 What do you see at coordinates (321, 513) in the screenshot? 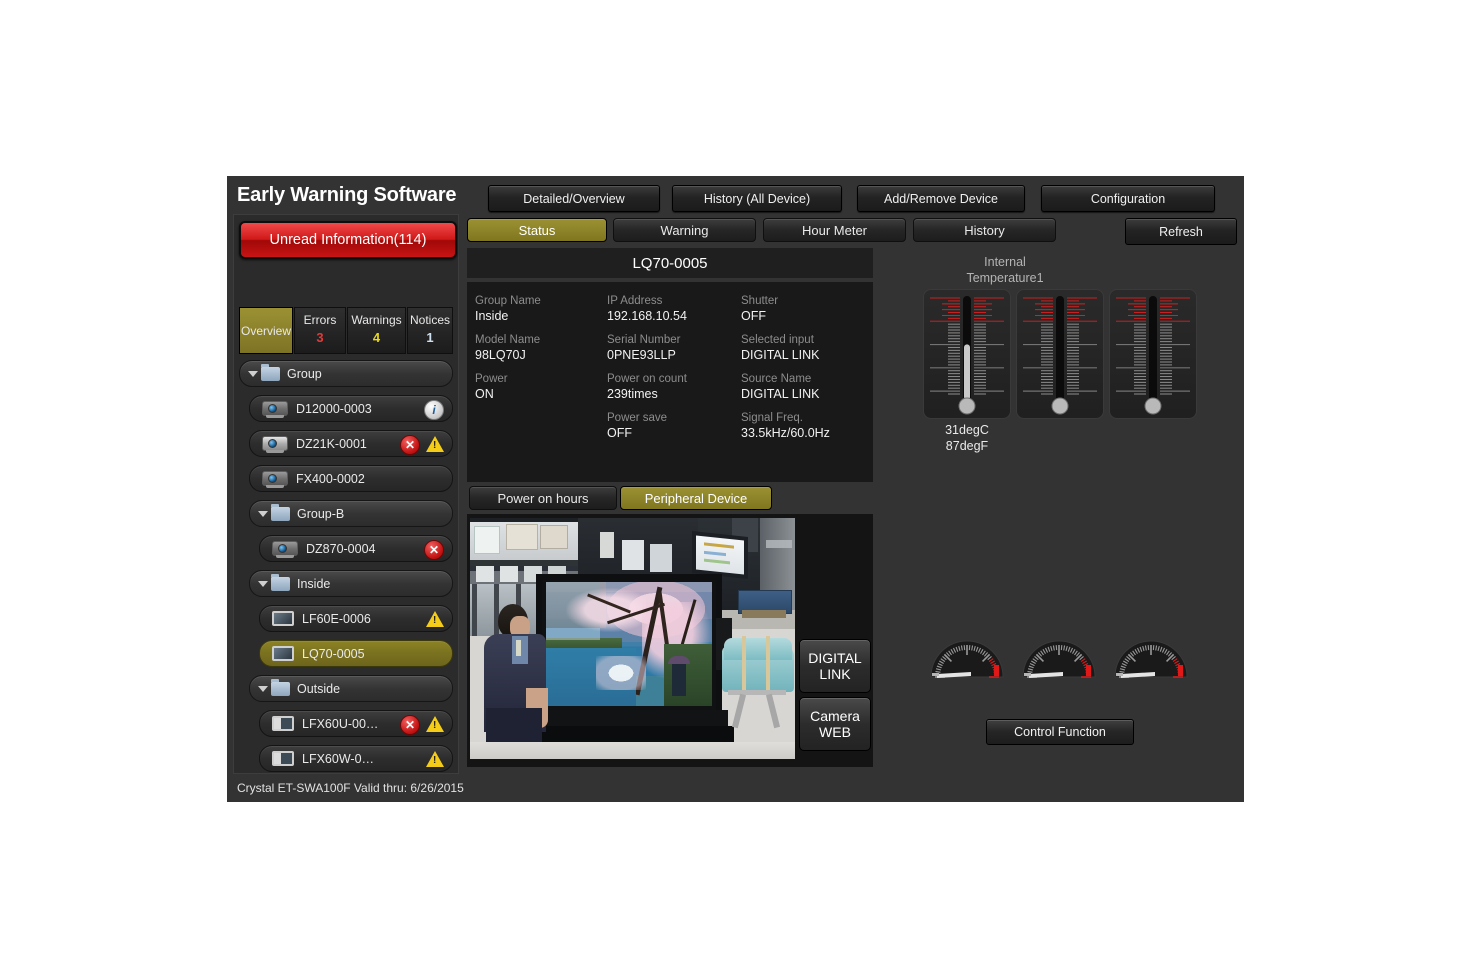
I see `tree-item-label: Group-B` at bounding box center [321, 513].